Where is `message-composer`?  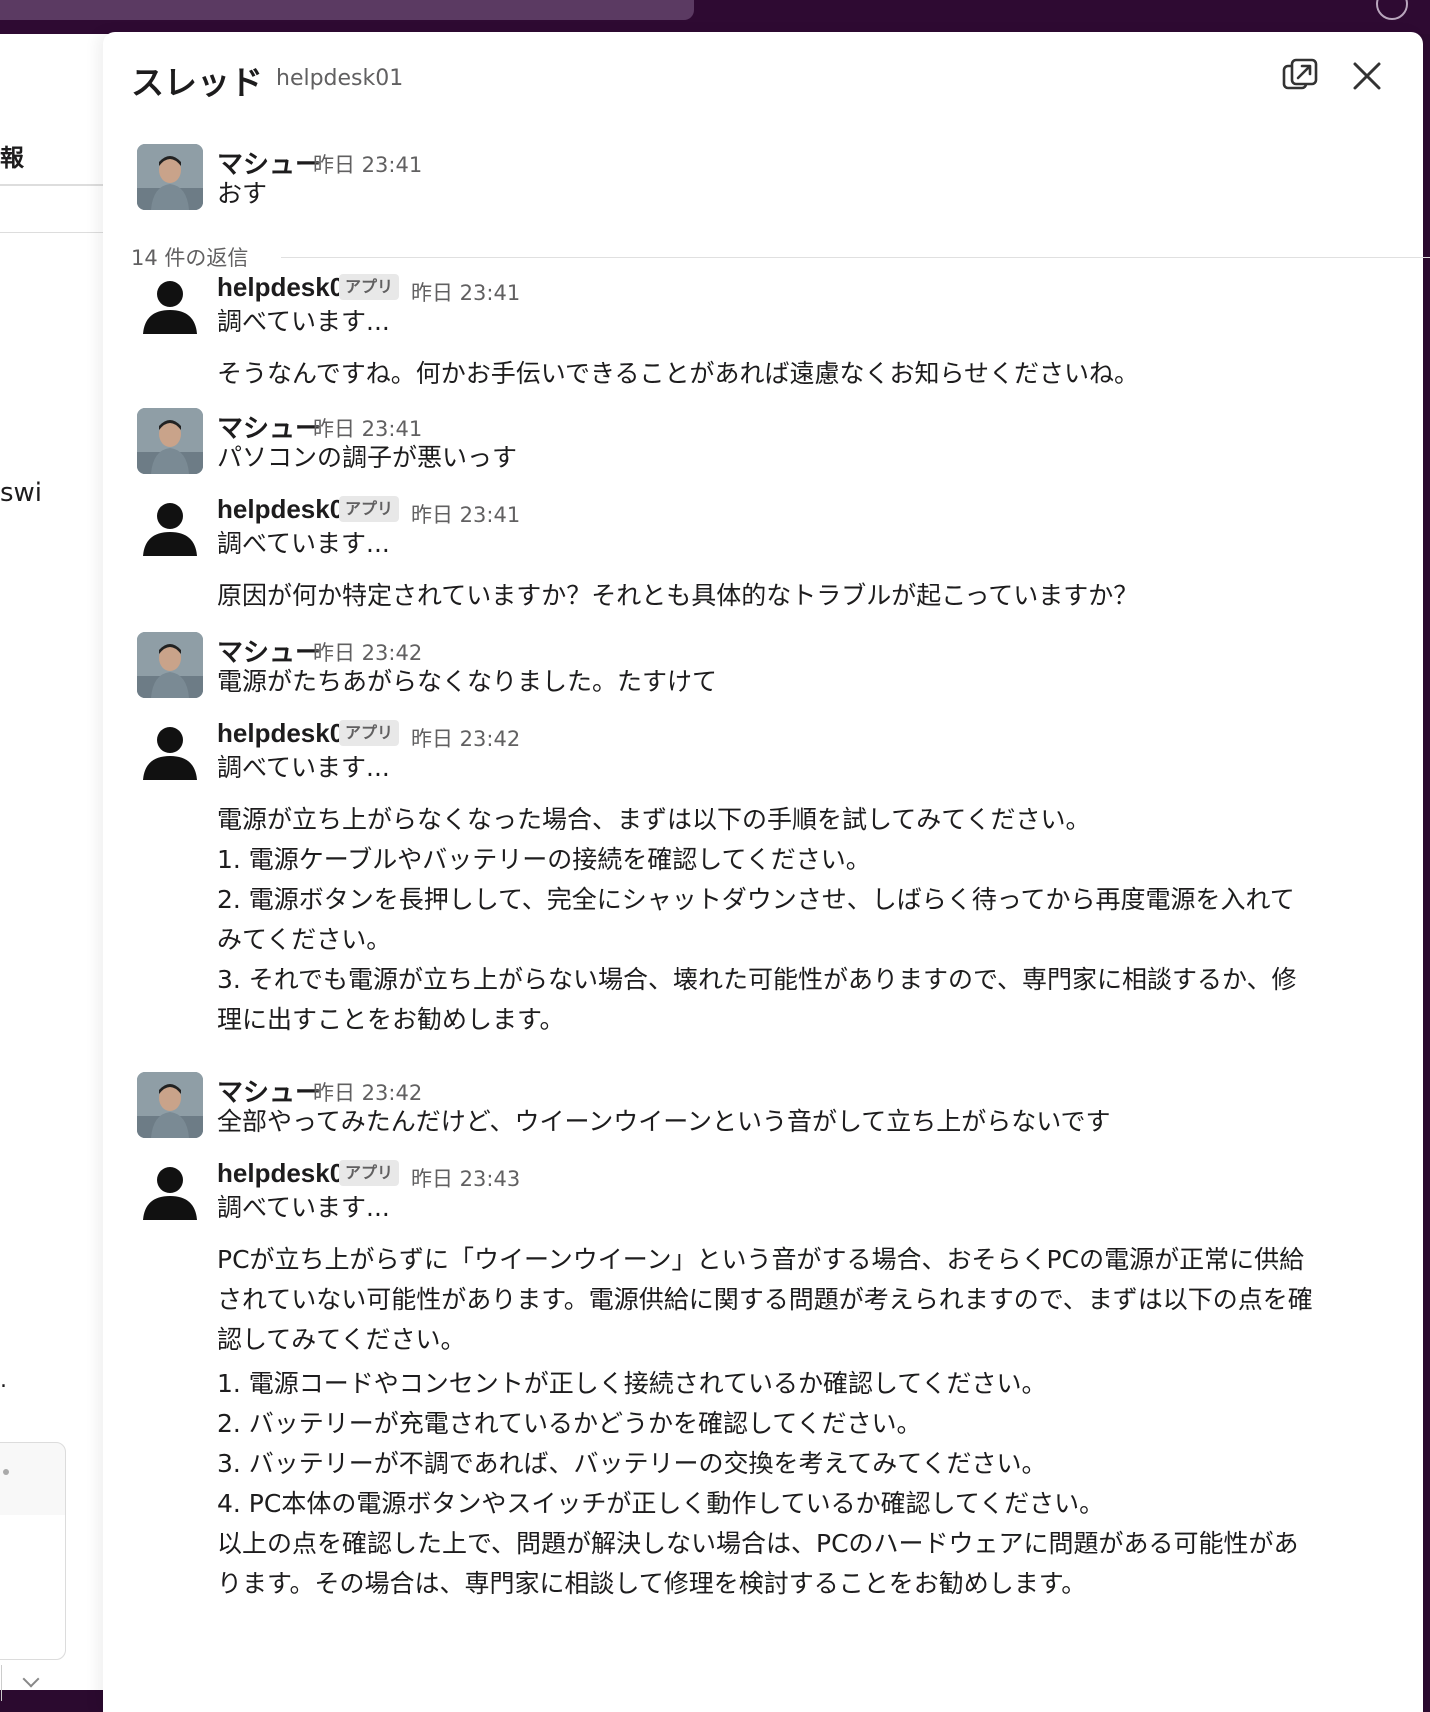 message-composer is located at coordinates (33, 1571).